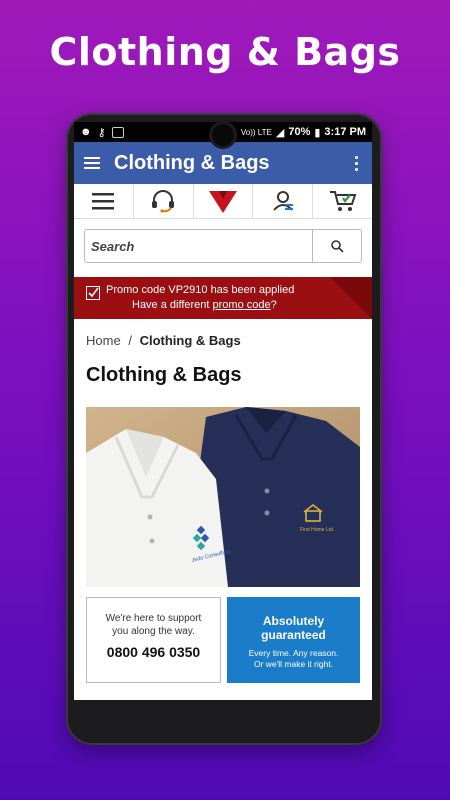 This screenshot has height=800, width=450. What do you see at coordinates (293, 635) in the screenshot?
I see `guarantee-title-2: guaranteed` at bounding box center [293, 635].